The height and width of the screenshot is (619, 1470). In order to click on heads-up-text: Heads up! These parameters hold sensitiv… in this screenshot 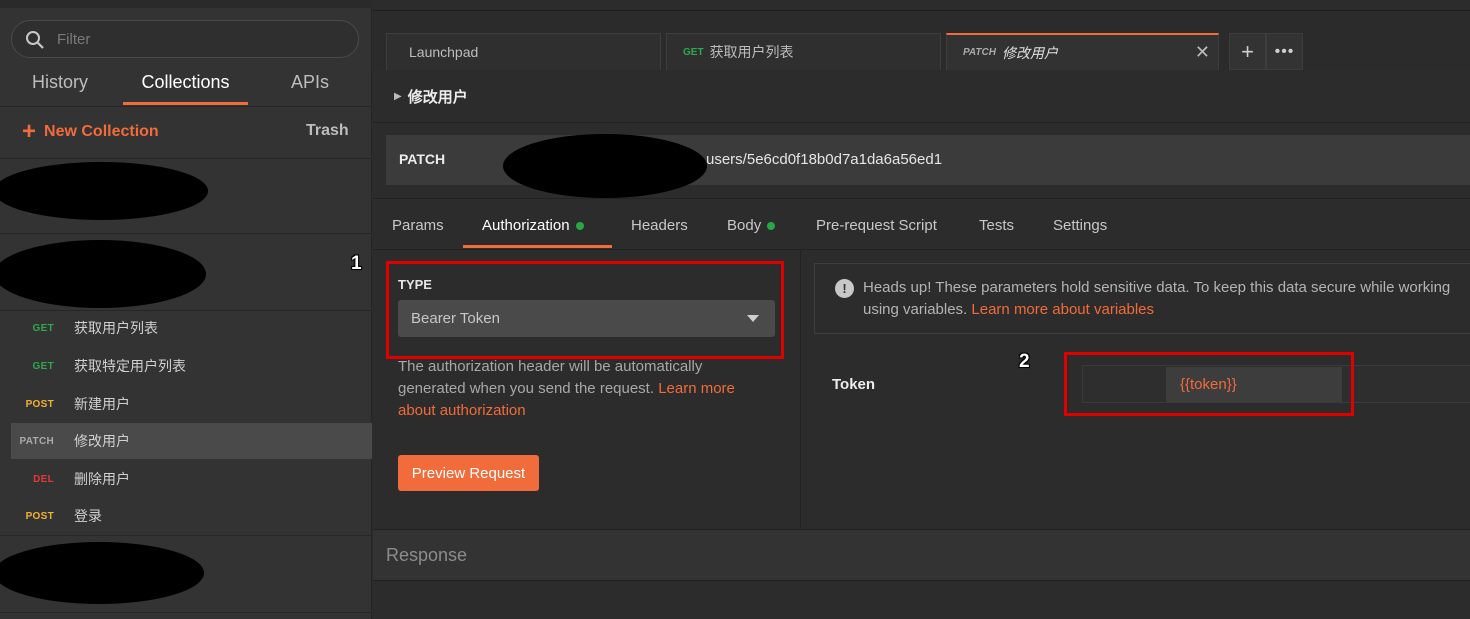, I will do `click(1166, 299)`.